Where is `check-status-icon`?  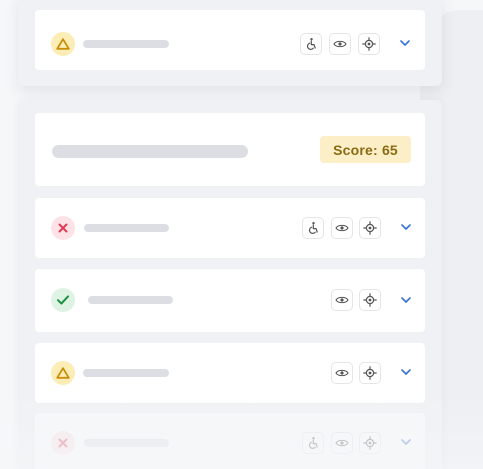
check-status-icon is located at coordinates (63, 300).